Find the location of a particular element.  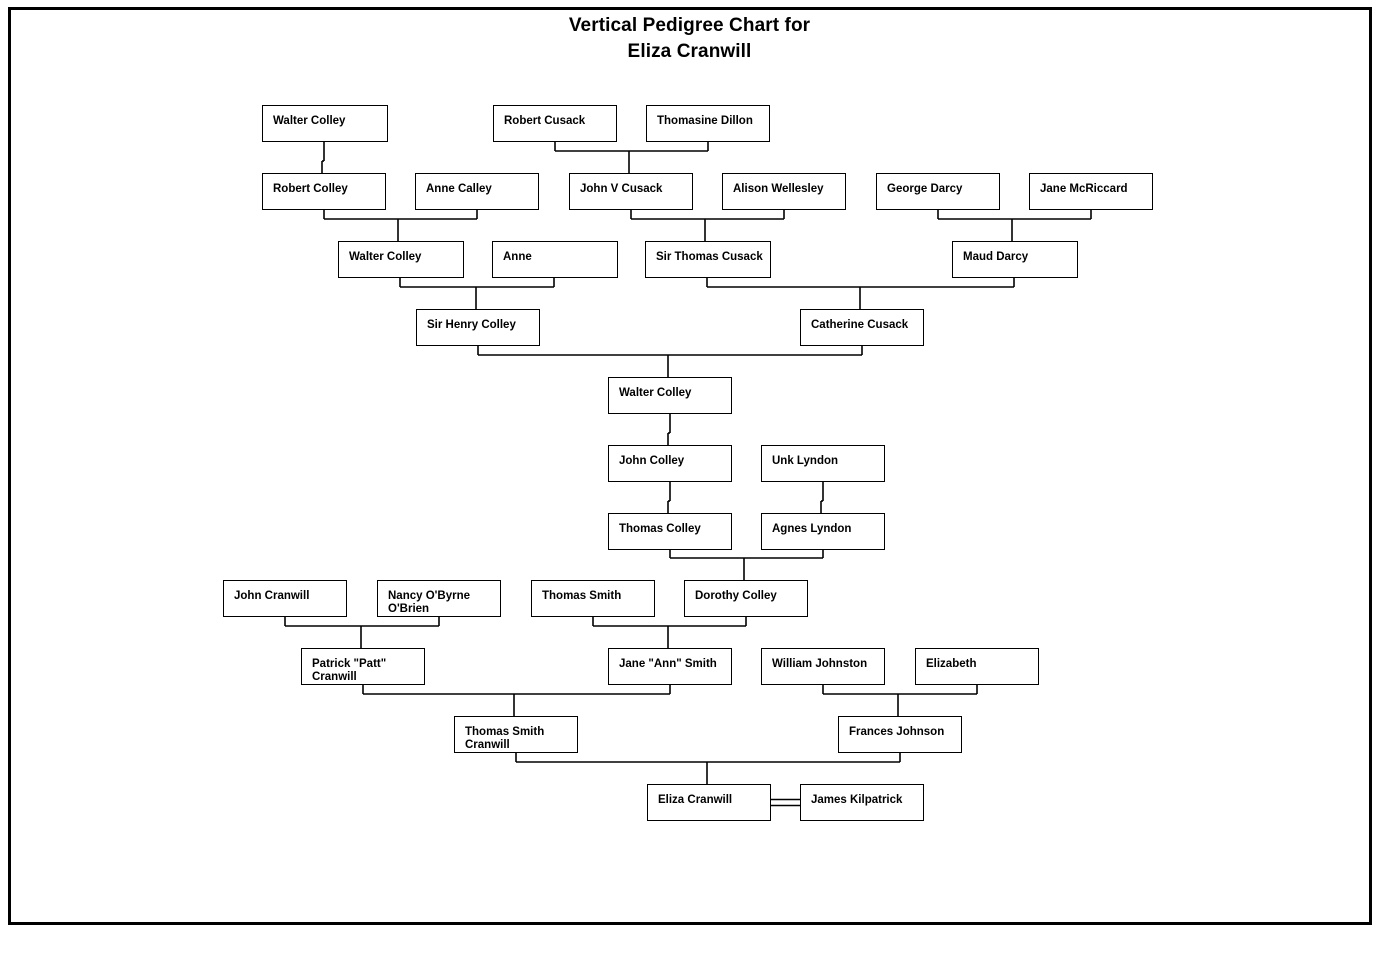

person-node: William Johnston is located at coordinates (823, 666).